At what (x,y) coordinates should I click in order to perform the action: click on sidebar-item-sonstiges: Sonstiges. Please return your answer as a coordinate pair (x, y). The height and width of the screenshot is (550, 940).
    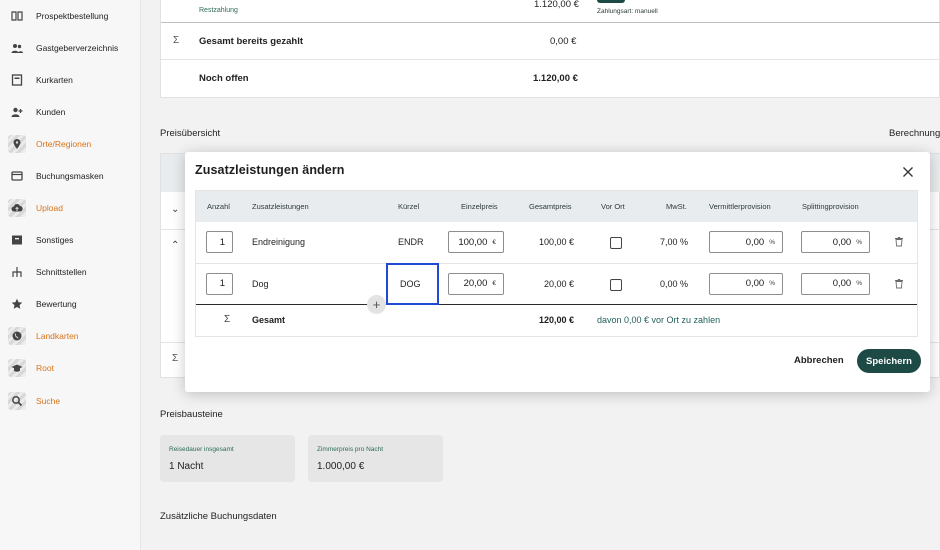
    Looking at the image, I should click on (70, 240).